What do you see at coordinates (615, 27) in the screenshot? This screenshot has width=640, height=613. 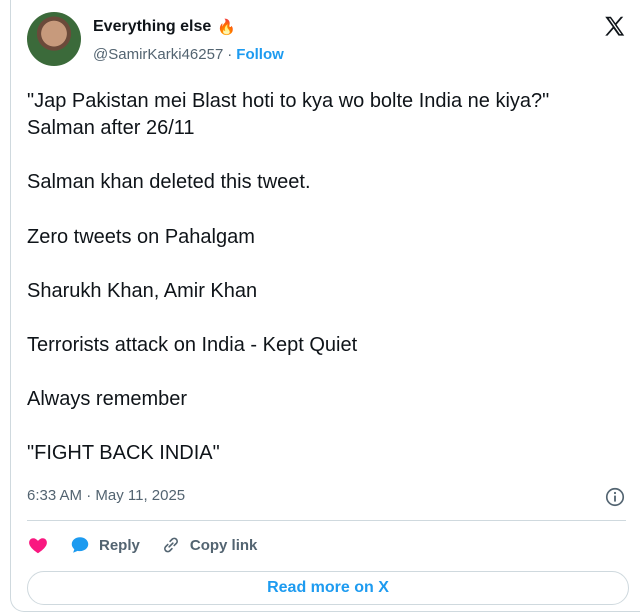 I see `x-logo-icon` at bounding box center [615, 27].